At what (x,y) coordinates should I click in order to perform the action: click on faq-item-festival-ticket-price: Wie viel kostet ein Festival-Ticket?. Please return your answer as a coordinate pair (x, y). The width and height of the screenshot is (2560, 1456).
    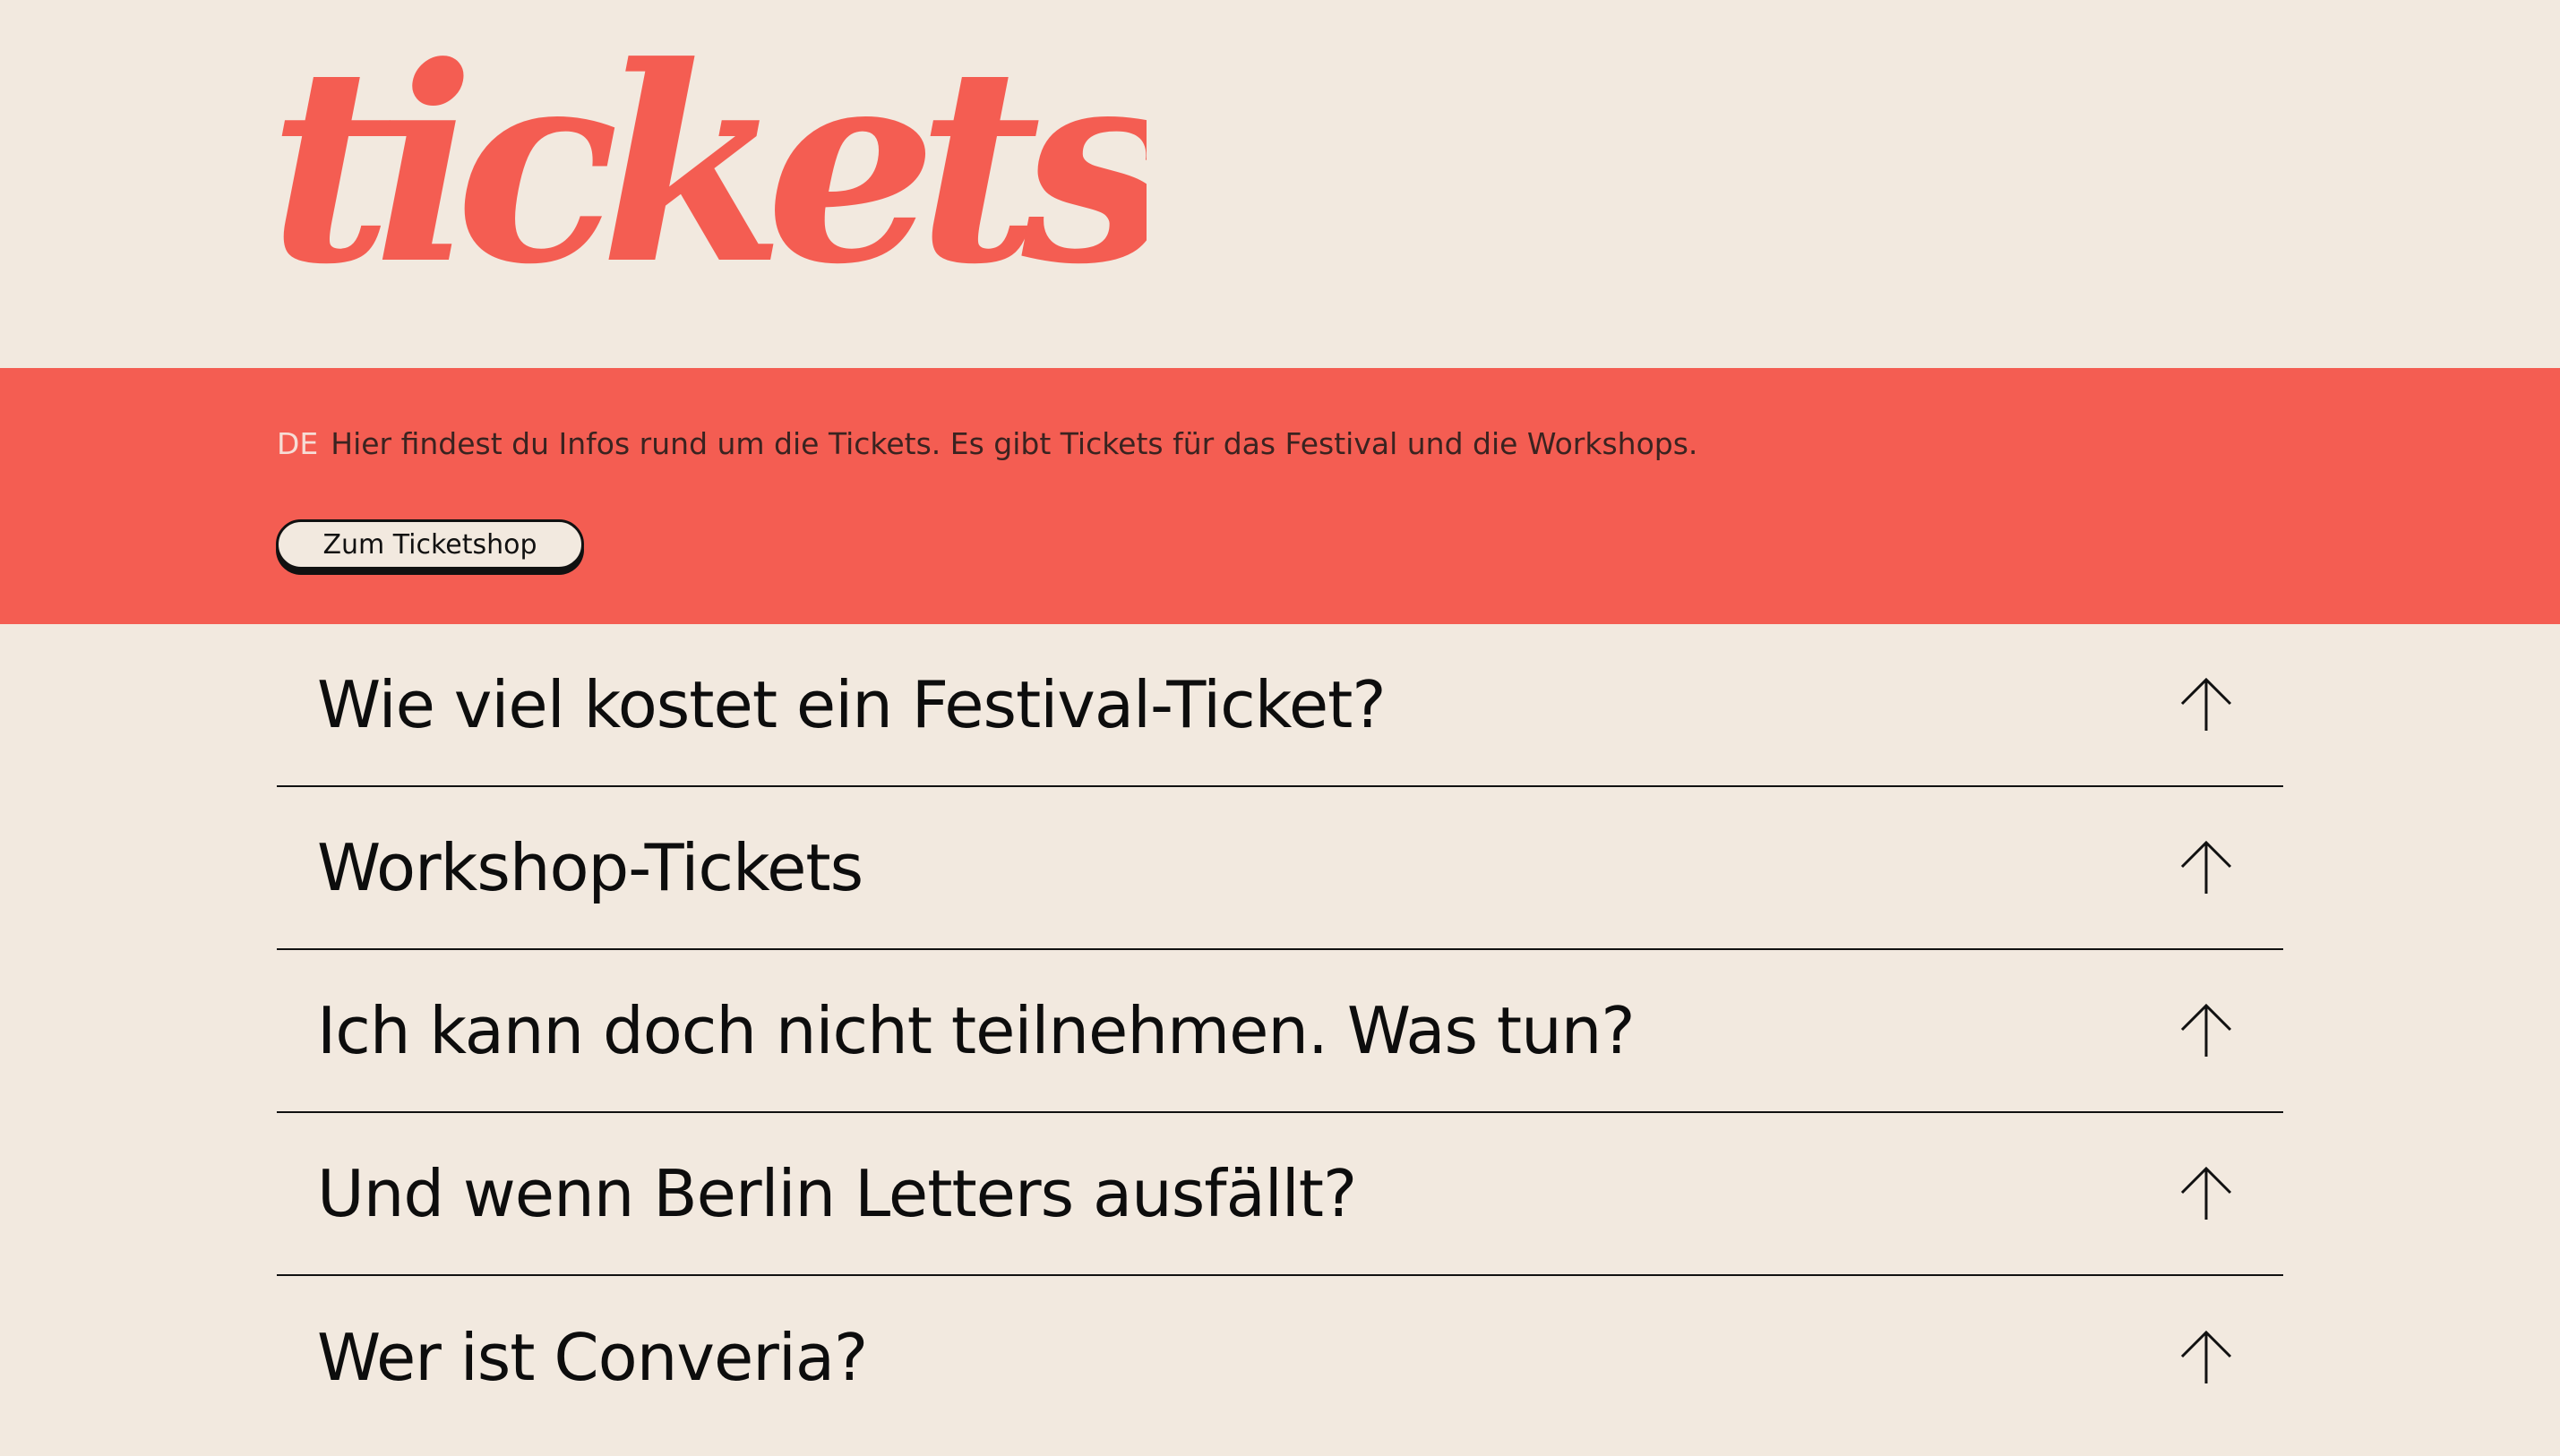
    Looking at the image, I should click on (1280, 705).